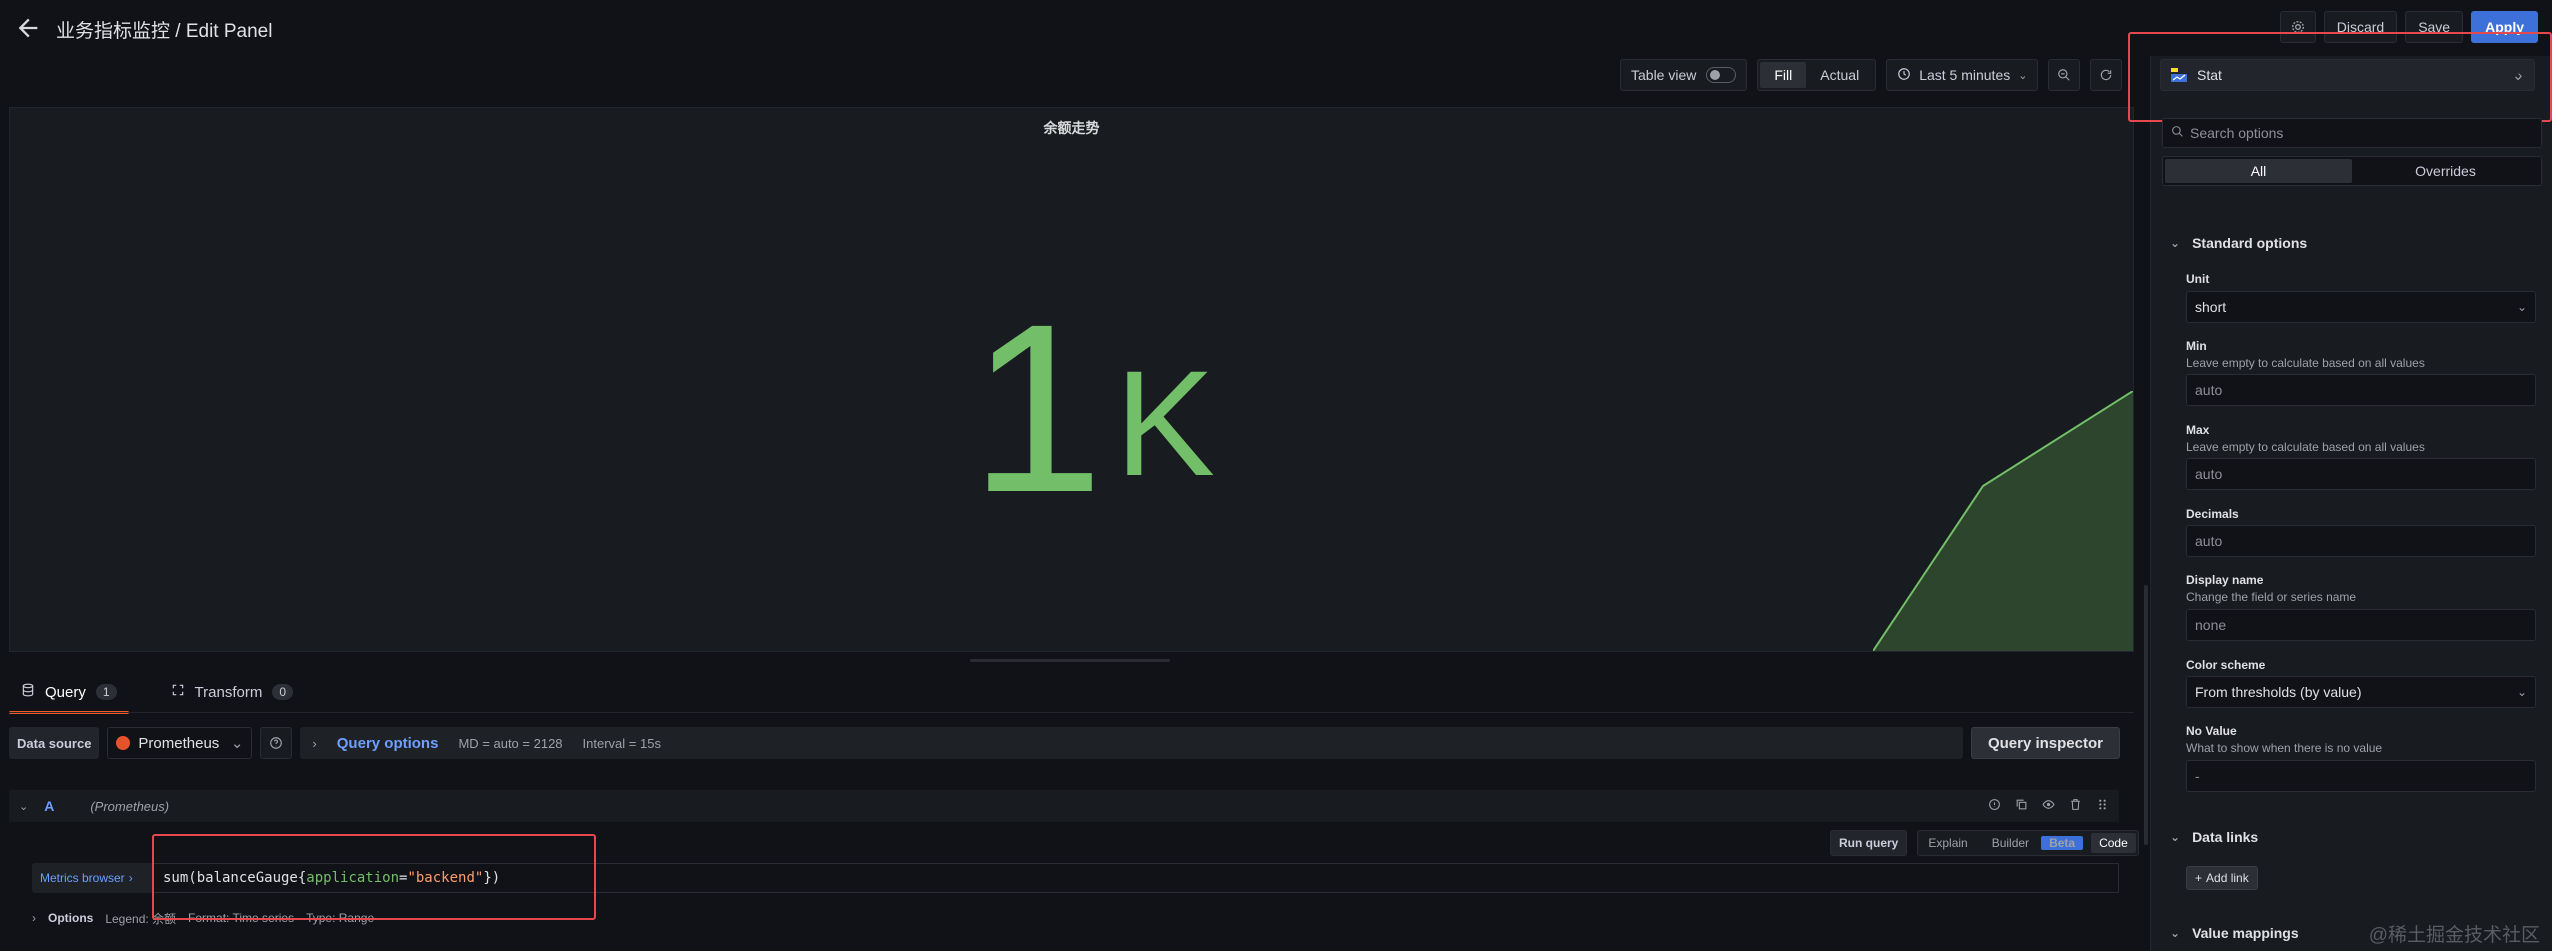 The width and height of the screenshot is (2552, 951). Describe the element at coordinates (106, 692) in the screenshot. I see `tab-query-count: 1` at that location.